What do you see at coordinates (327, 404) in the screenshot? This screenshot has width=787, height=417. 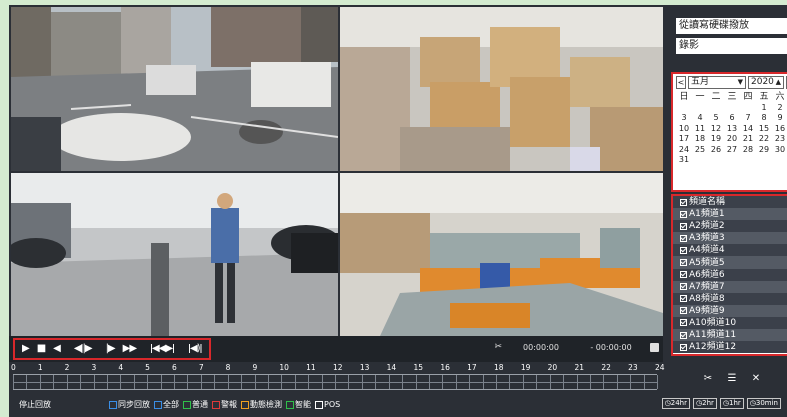 I see `legend-item: POS` at bounding box center [327, 404].